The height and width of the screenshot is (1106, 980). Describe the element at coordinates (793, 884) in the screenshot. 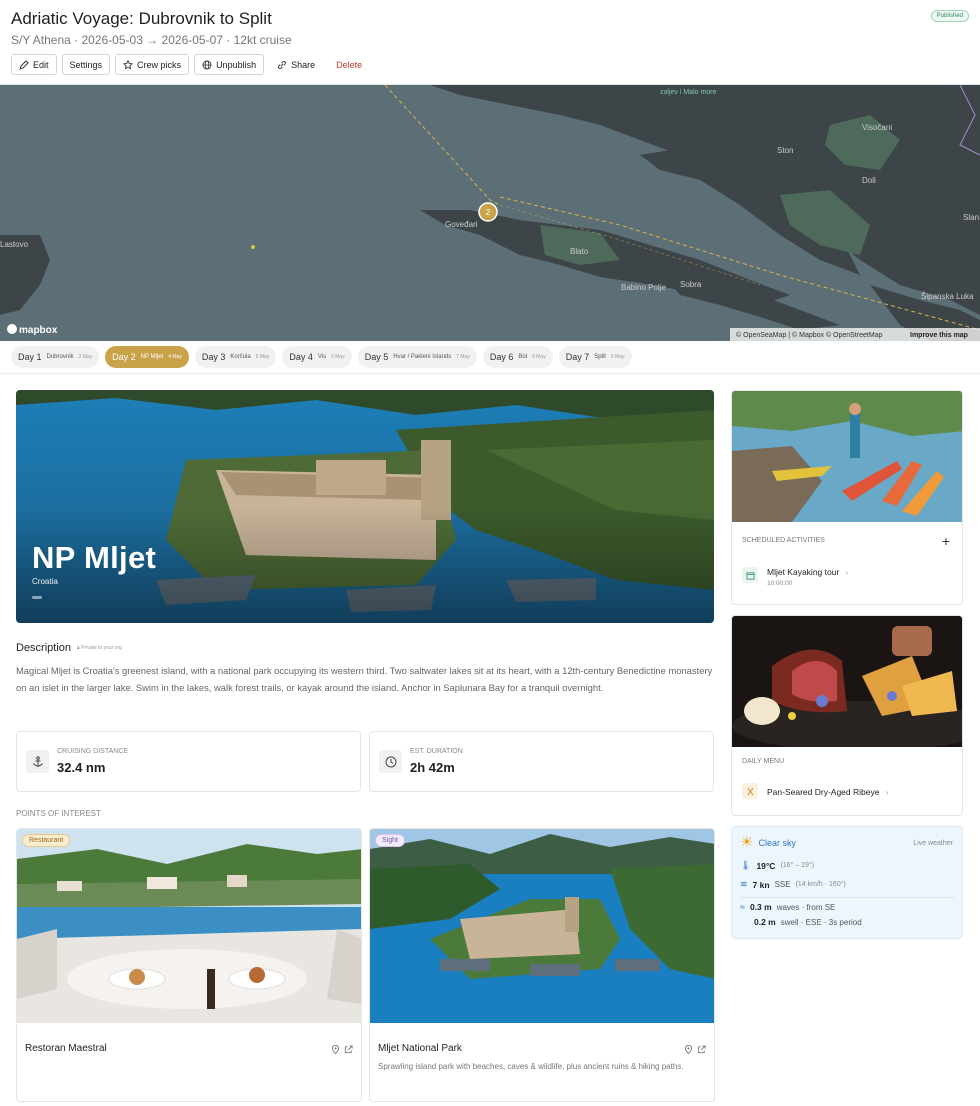

I see `wind-row: ≋ 7 kn SSE (14 km/h · 160°)` at that location.